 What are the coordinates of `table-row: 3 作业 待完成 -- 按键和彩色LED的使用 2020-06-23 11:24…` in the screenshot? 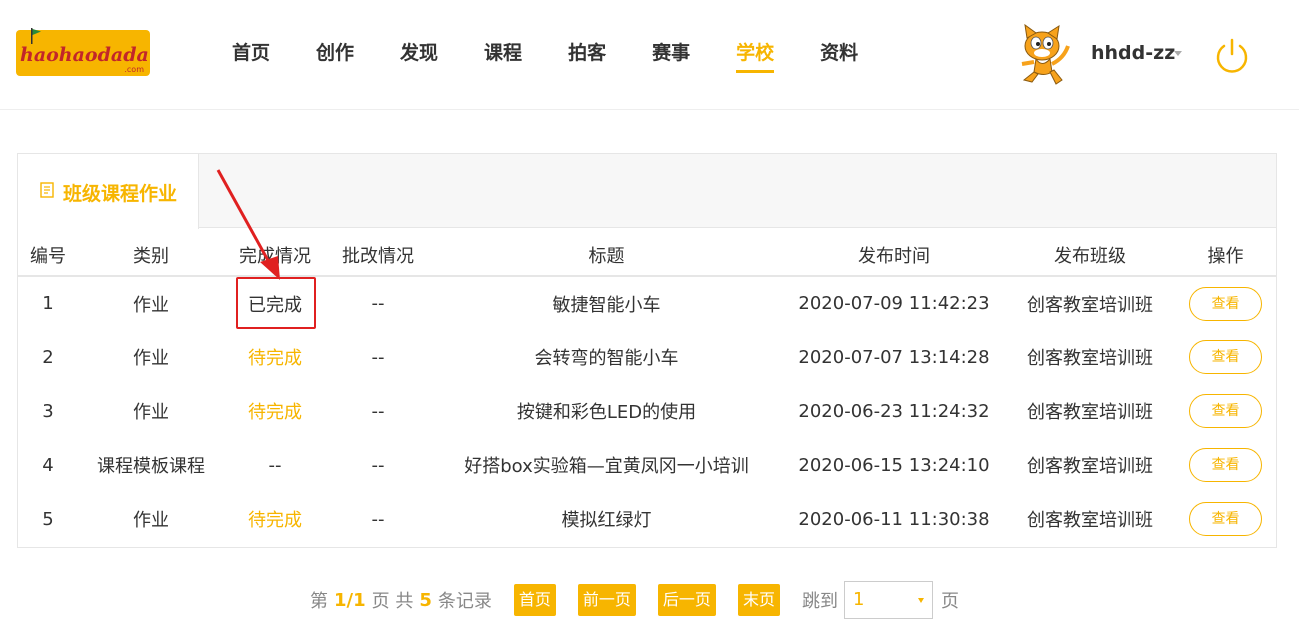 It's located at (647, 411).